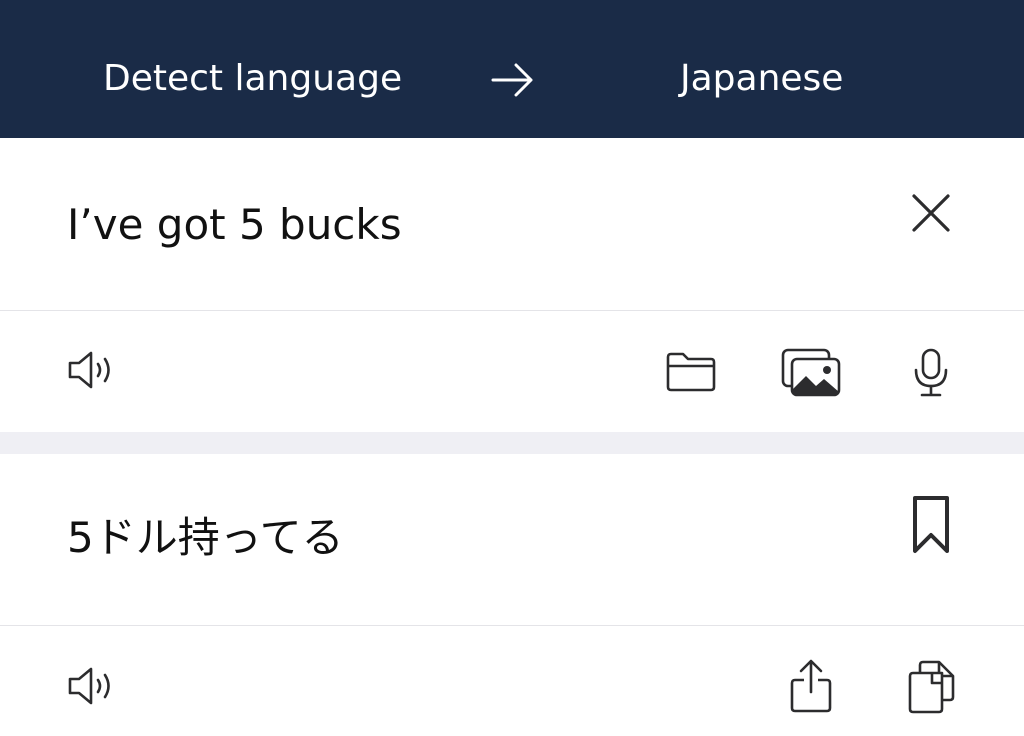 The image size is (1024, 736). What do you see at coordinates (234, 225) in the screenshot?
I see `source-text: I’ve got 5 bucks` at bounding box center [234, 225].